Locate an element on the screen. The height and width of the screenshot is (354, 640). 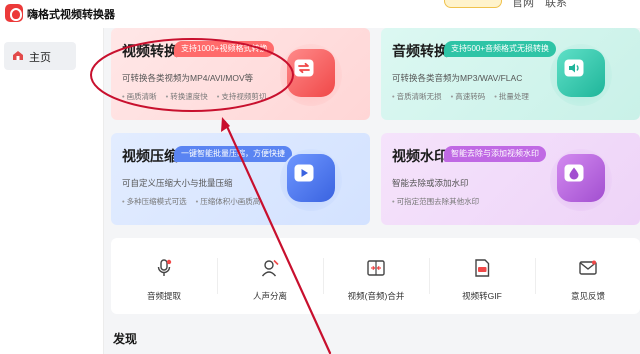
video-compress-icon is located at coordinates (311, 180).